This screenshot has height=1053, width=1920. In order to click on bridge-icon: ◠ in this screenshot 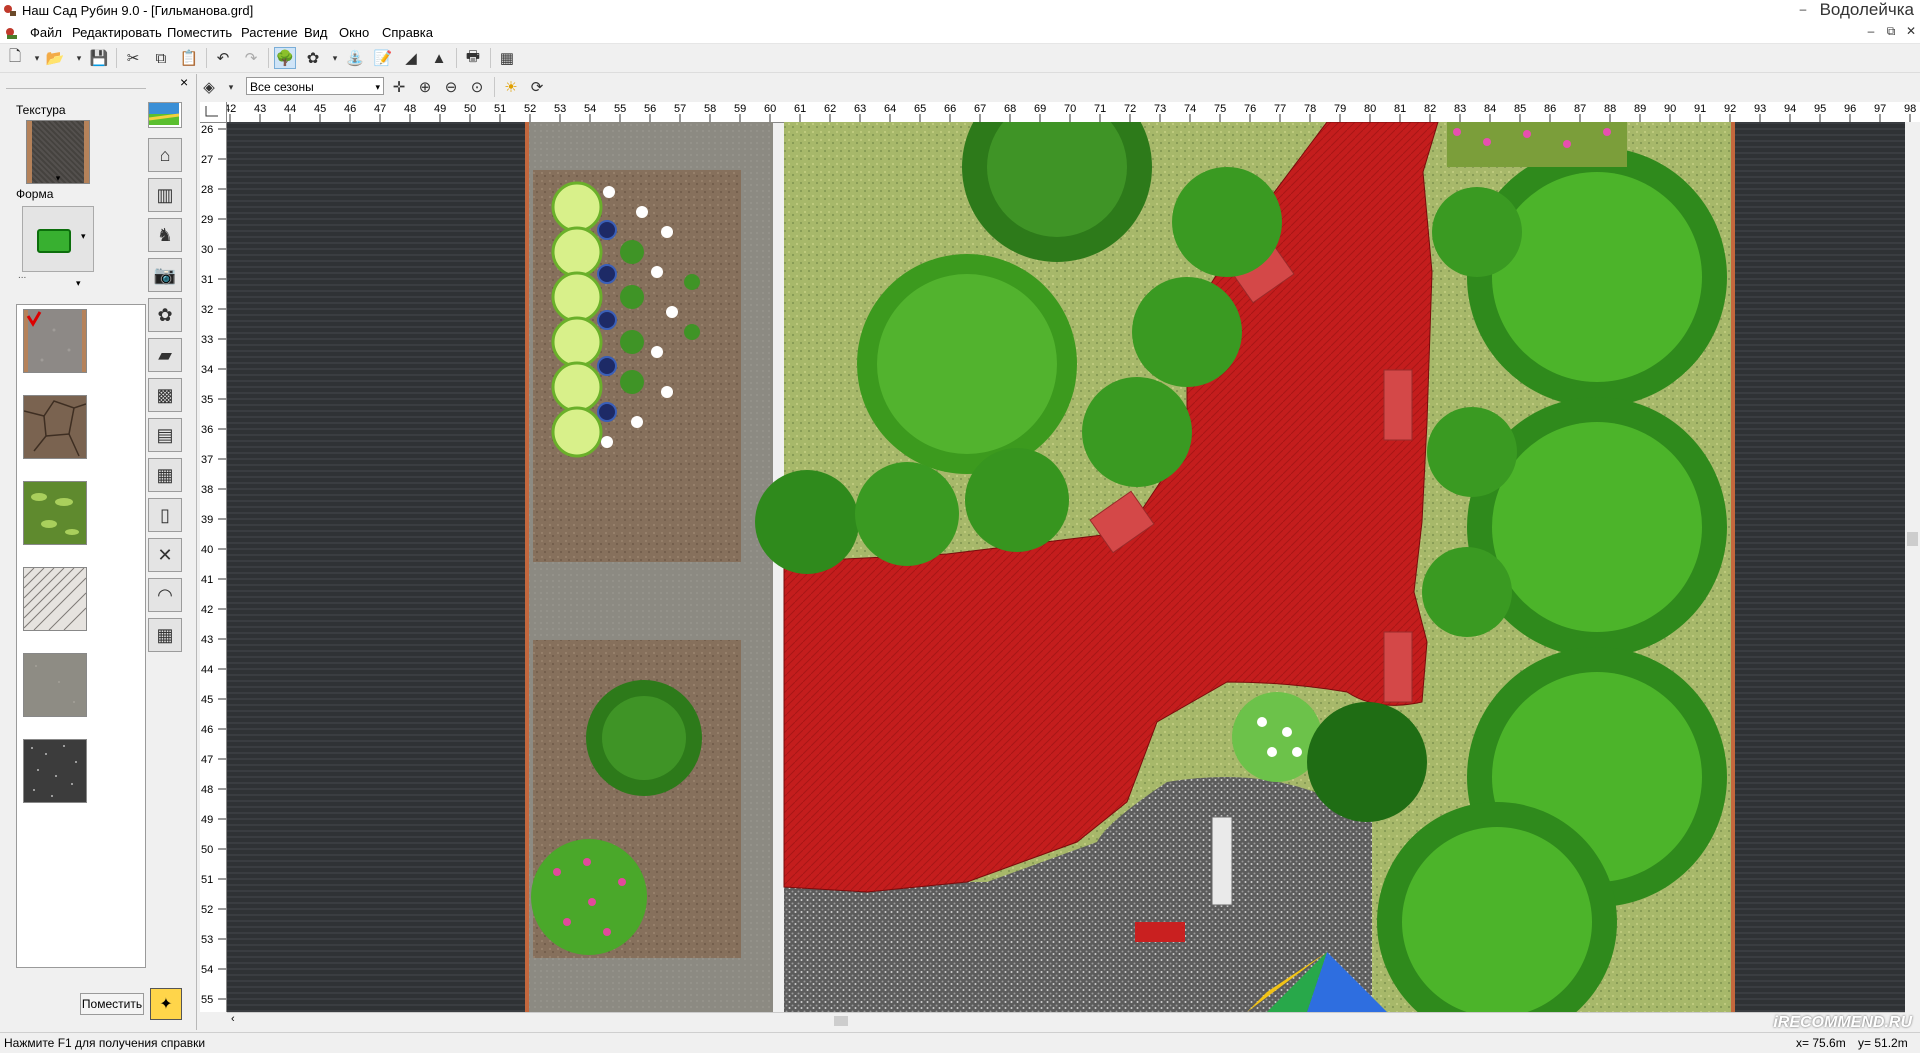, I will do `click(165, 595)`.